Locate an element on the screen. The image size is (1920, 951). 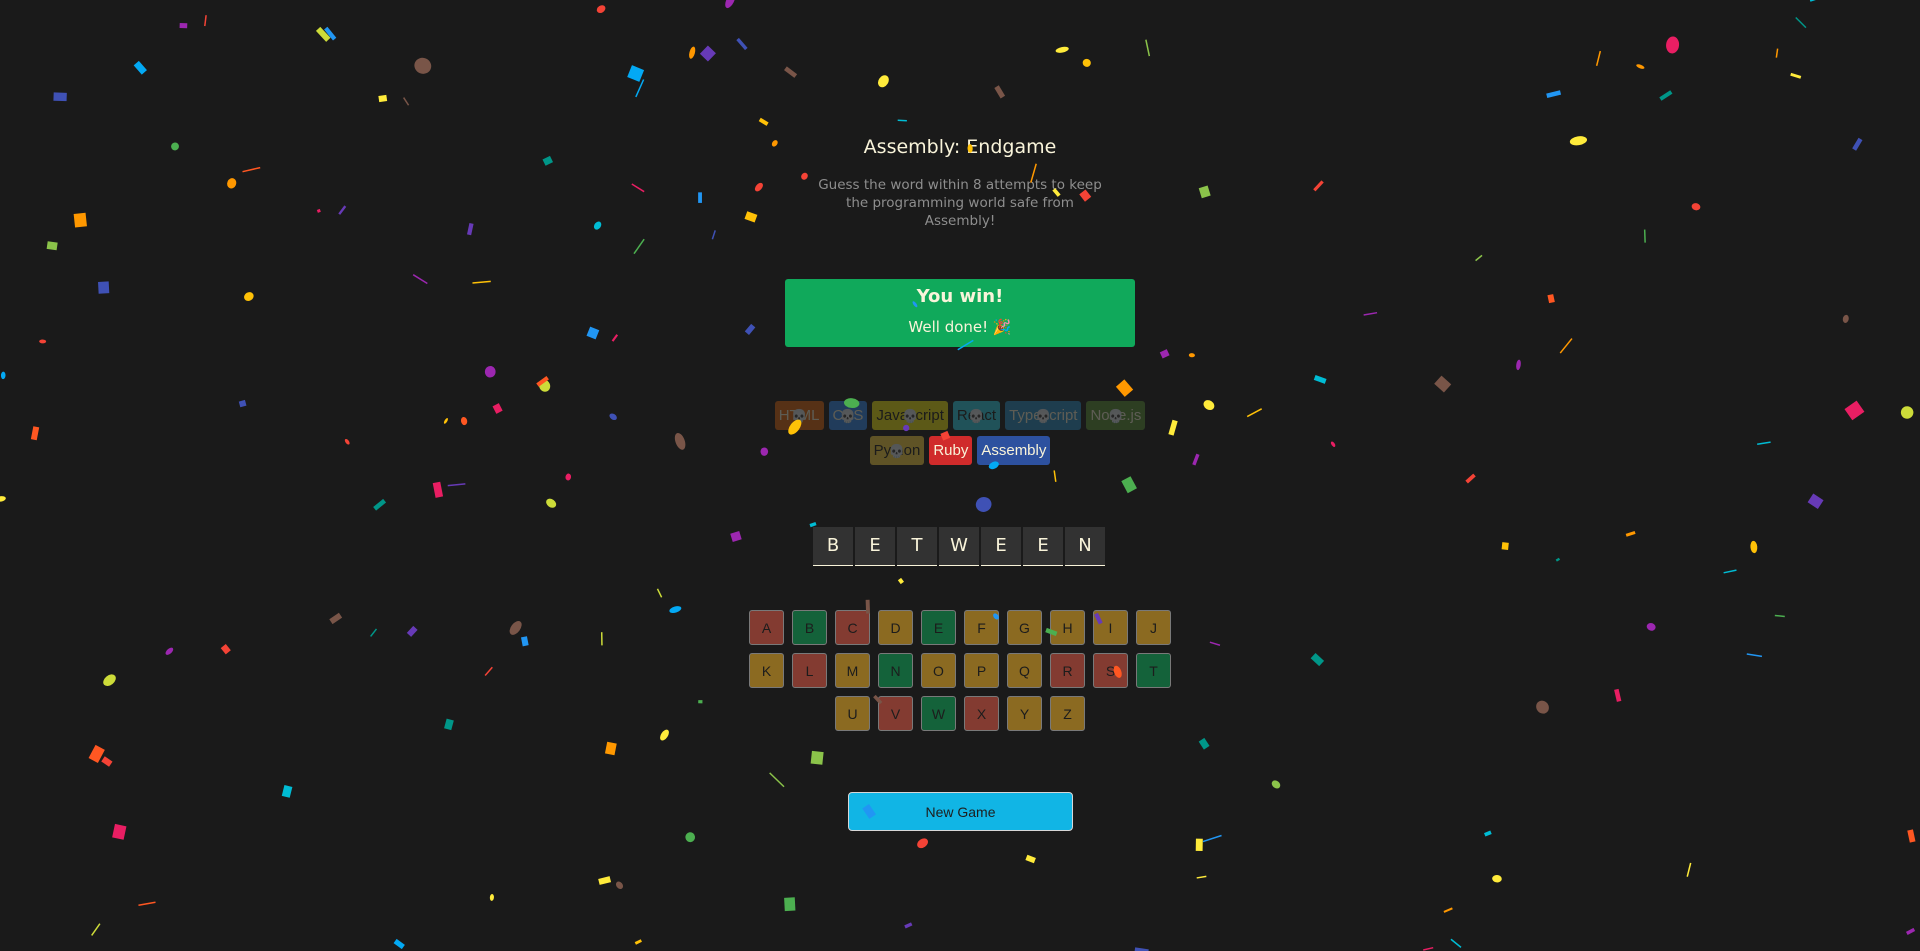
key-h: H is located at coordinates (1067, 627).